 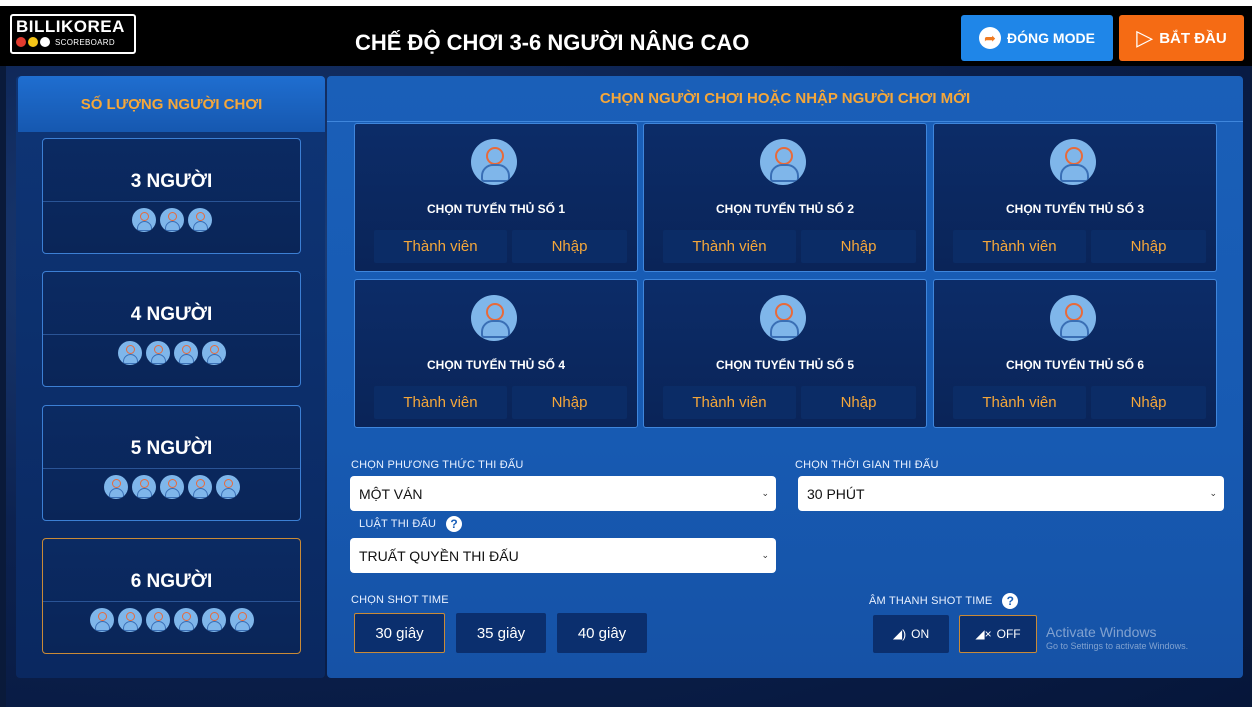 I want to click on page-title: CHẾ ĐỘ CHƠI 3-6 NGƯỜI NÂNG CAO, so click(x=552, y=42).